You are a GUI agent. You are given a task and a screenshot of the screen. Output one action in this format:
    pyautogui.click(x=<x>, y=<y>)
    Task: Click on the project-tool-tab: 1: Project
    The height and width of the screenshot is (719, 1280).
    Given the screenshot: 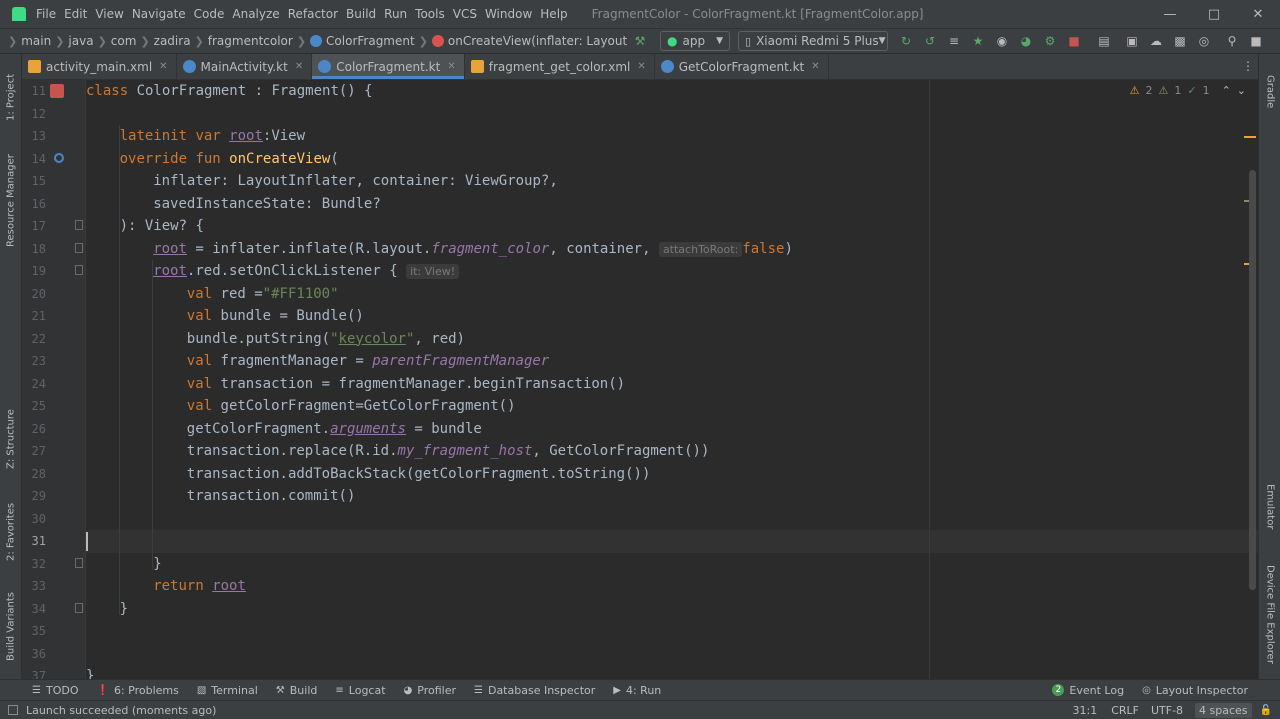 What is the action you would take?
    pyautogui.click(x=11, y=97)
    